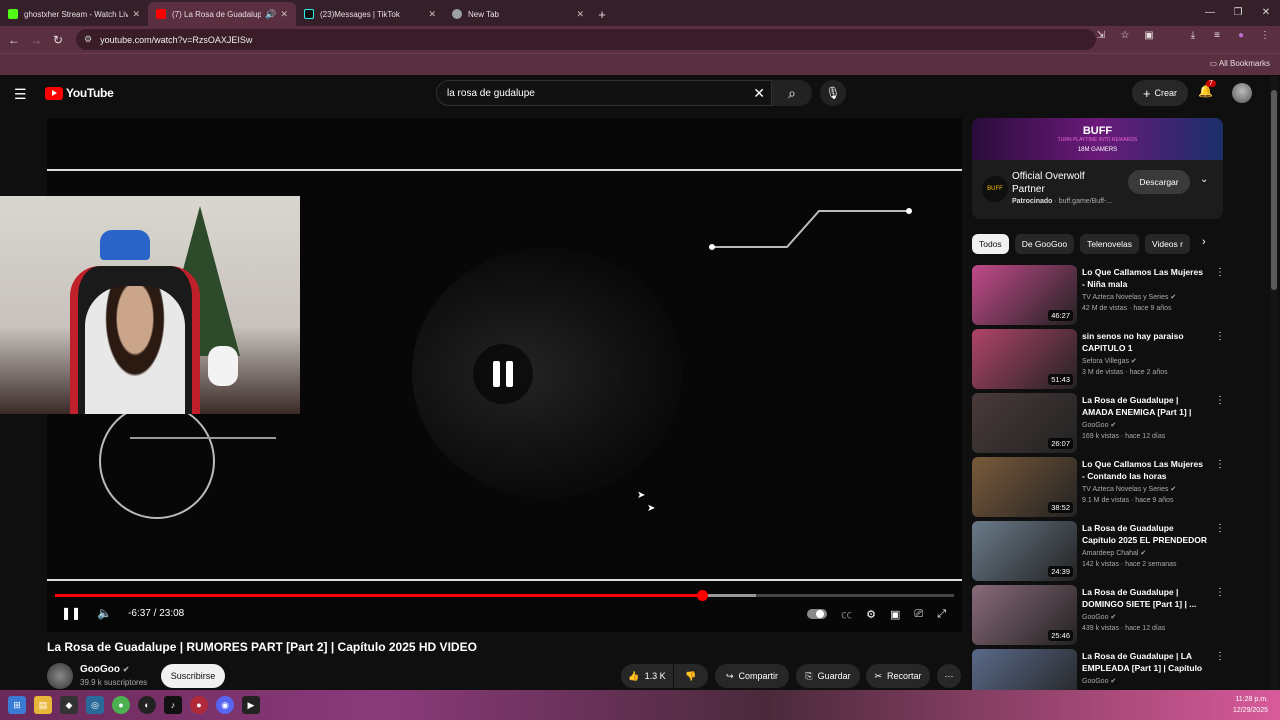  Describe the element at coordinates (88, 39) in the screenshot. I see `site-info-icon: ⚙` at that location.